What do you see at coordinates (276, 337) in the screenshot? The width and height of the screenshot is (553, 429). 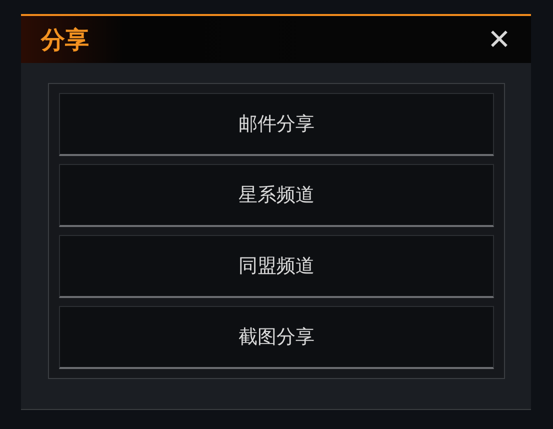 I see `share-option-button: 截图分享` at bounding box center [276, 337].